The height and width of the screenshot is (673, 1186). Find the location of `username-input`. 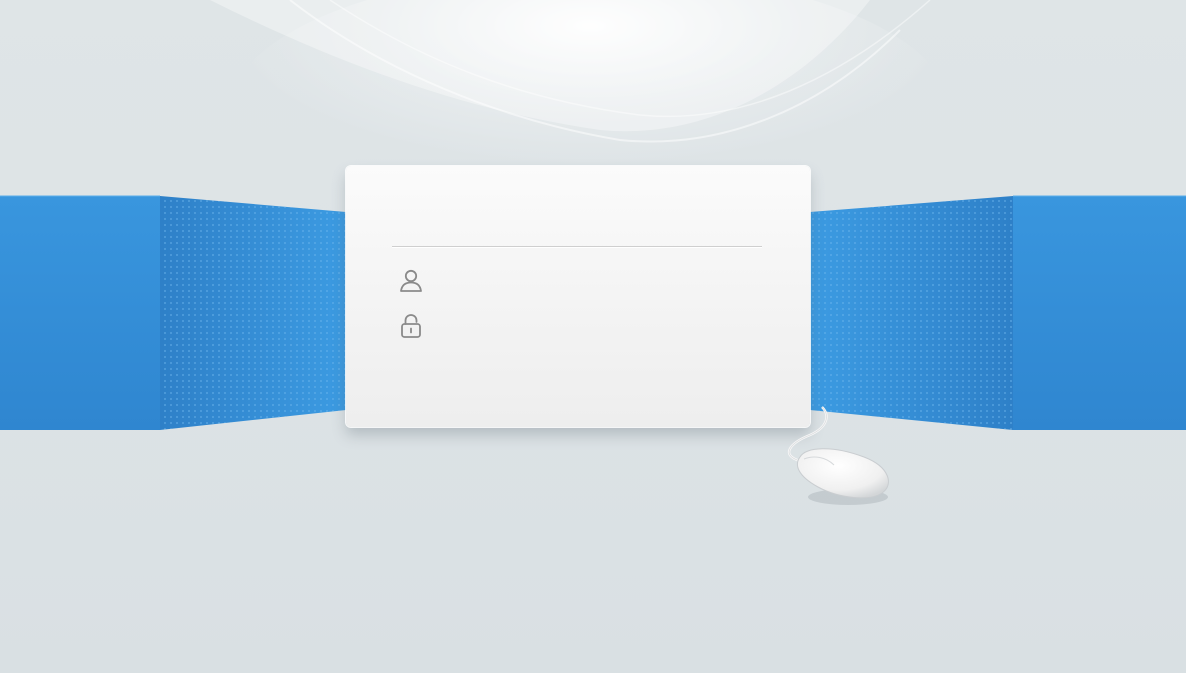

username-input is located at coordinates (600, 280).